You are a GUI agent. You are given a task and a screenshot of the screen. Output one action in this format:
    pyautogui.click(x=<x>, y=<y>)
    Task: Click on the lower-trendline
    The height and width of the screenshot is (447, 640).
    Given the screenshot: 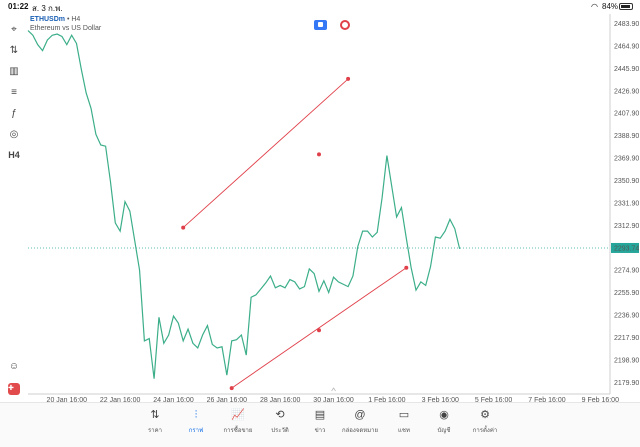 What is the action you would take?
    pyautogui.click(x=319, y=328)
    